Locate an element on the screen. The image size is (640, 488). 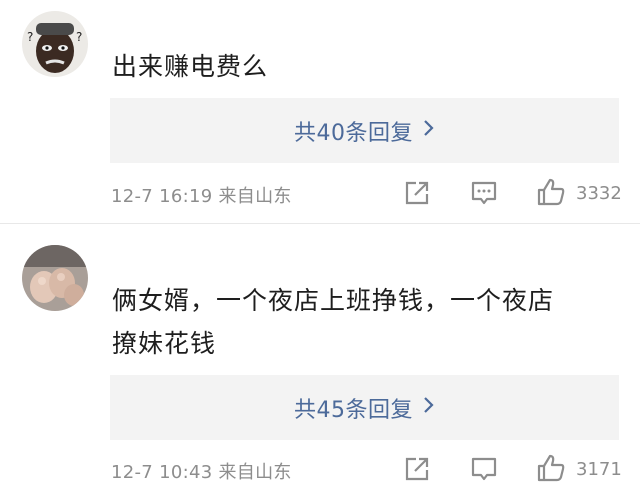
comment-text: 出来赚电费么 is located at coordinates (190, 66).